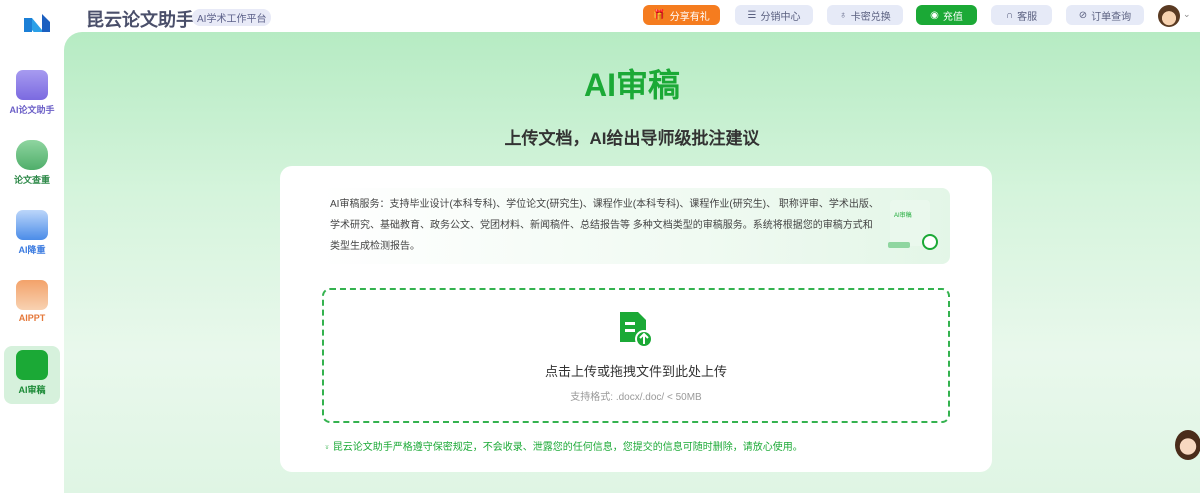 Image resolution: width=1200 pixels, height=493 pixels. I want to click on platform-badge: AI学术工作平台, so click(232, 17).